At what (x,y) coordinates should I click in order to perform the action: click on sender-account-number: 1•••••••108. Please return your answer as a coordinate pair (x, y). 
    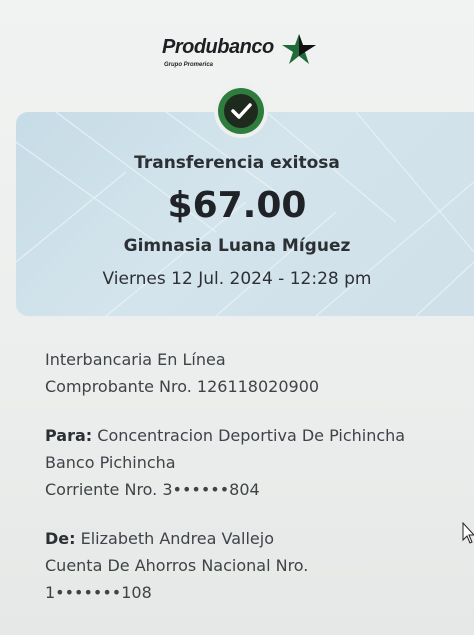
    Looking at the image, I should click on (98, 592).